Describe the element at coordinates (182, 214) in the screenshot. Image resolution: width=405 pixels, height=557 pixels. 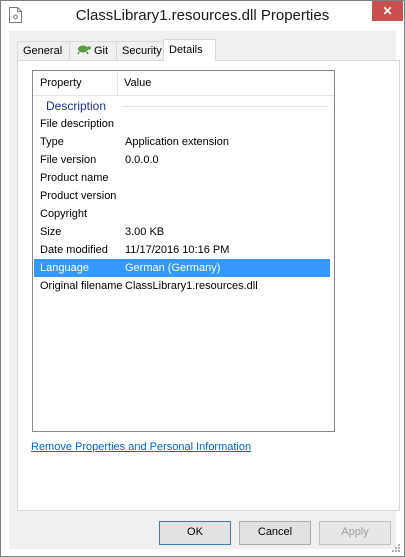
I see `list-item: Copyright` at that location.